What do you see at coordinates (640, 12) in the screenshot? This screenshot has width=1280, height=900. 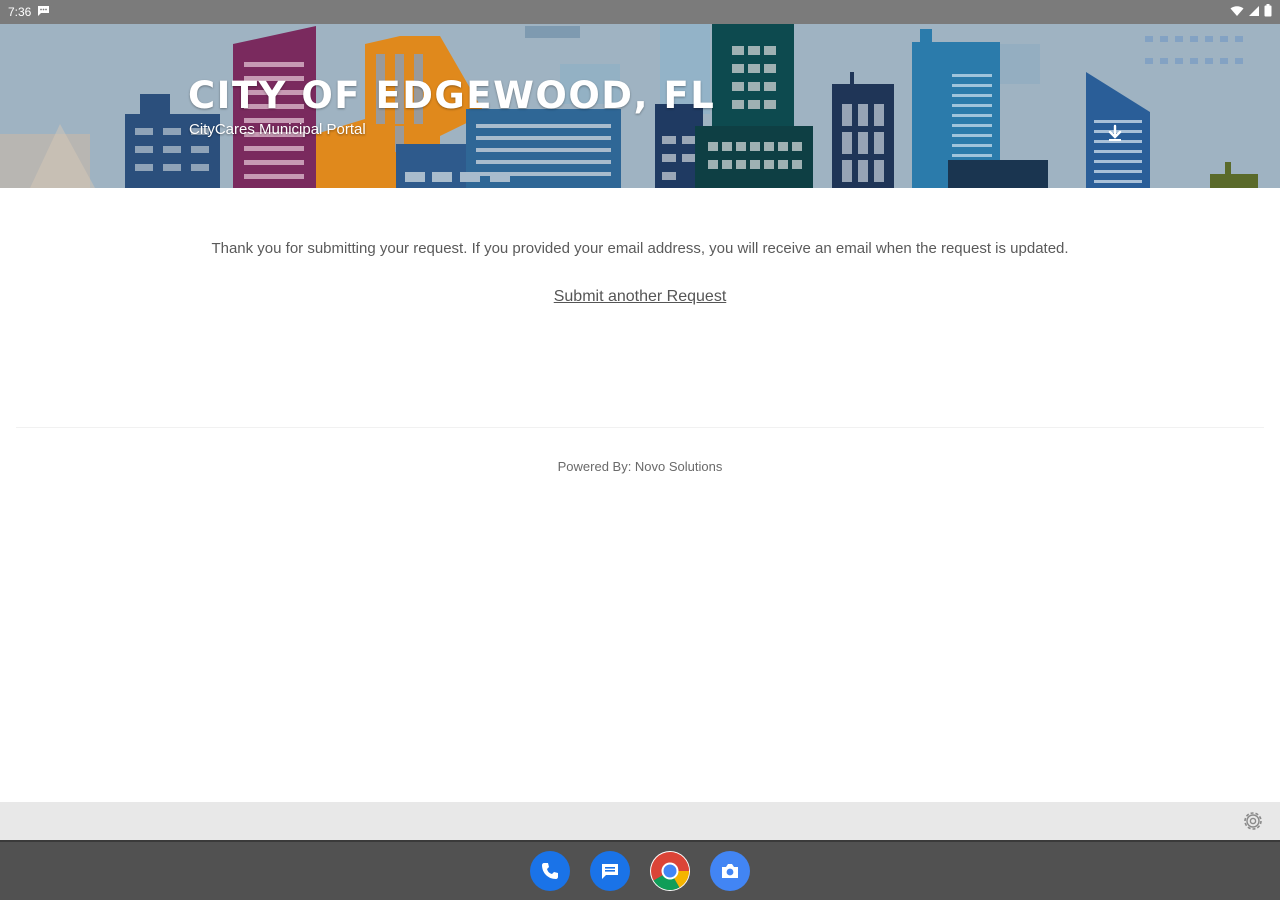 I see `status-bar: 7:36` at bounding box center [640, 12].